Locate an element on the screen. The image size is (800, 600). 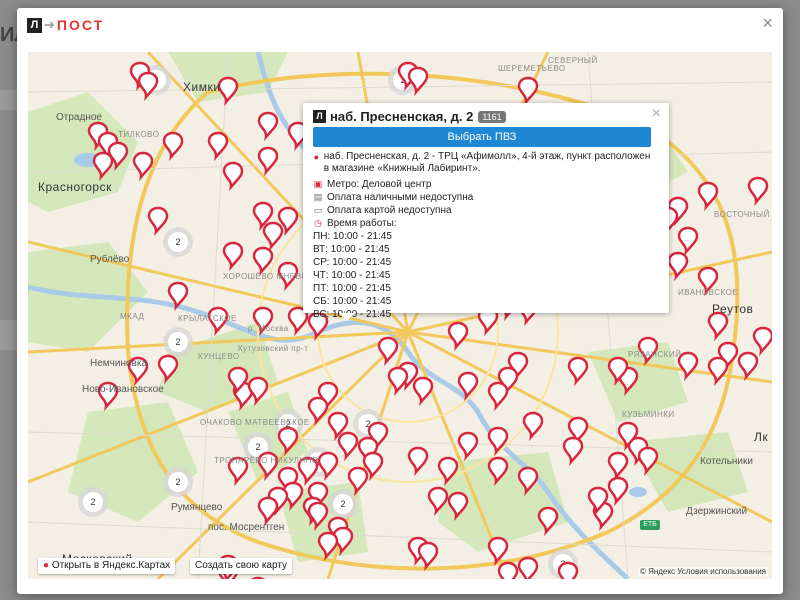
popup-badge: 1161 is located at coordinates (492, 116).